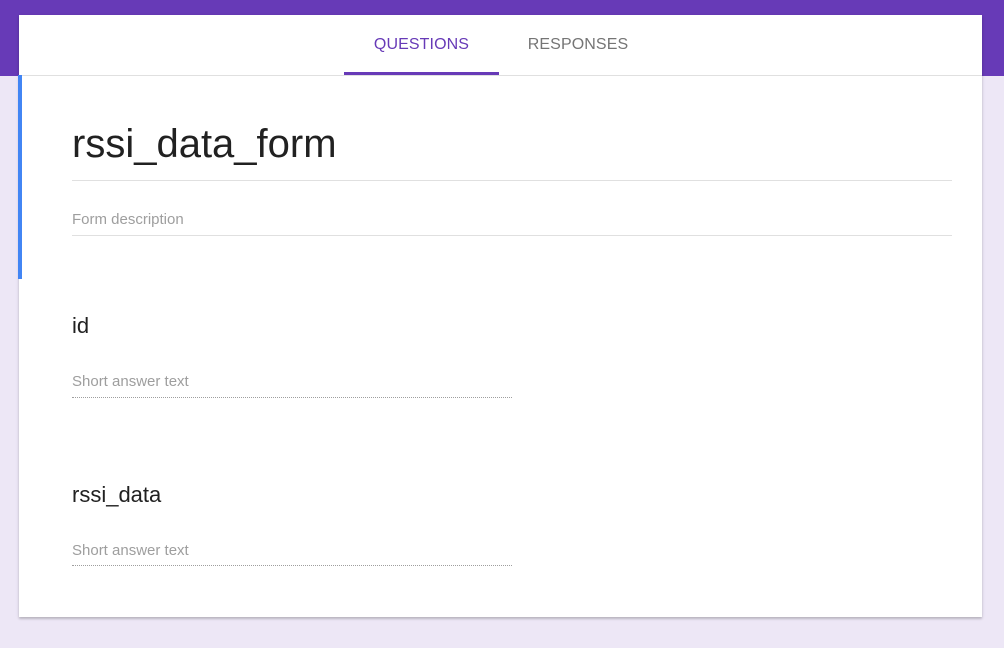 Image resolution: width=1004 pixels, height=648 pixels. What do you see at coordinates (204, 144) in the screenshot?
I see `form-title: rssi_data_form` at bounding box center [204, 144].